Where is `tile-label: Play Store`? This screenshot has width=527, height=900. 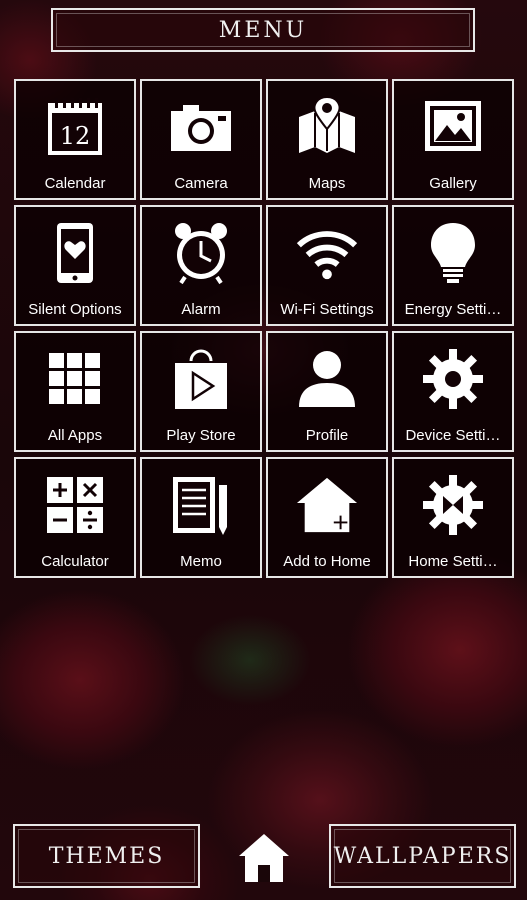 tile-label: Play Store is located at coordinates (201, 435).